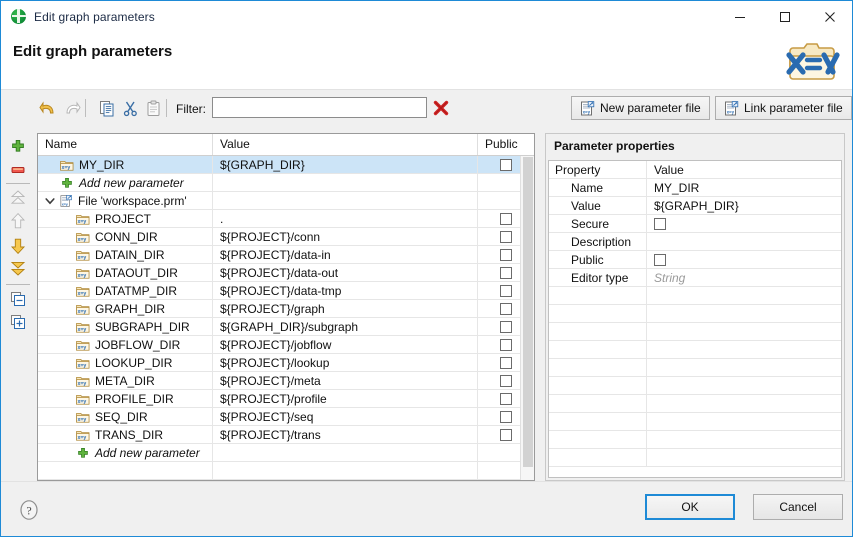 This screenshot has width=853, height=537. What do you see at coordinates (829, 17) in the screenshot?
I see `close-button` at bounding box center [829, 17].